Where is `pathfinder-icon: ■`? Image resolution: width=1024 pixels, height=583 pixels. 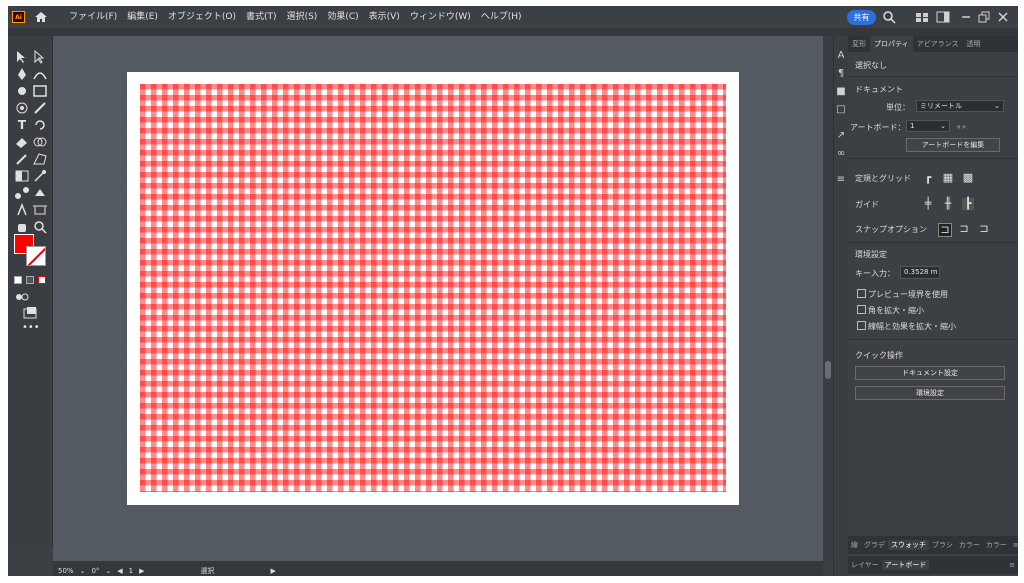
pathfinder-icon: ■ is located at coordinates (841, 92).